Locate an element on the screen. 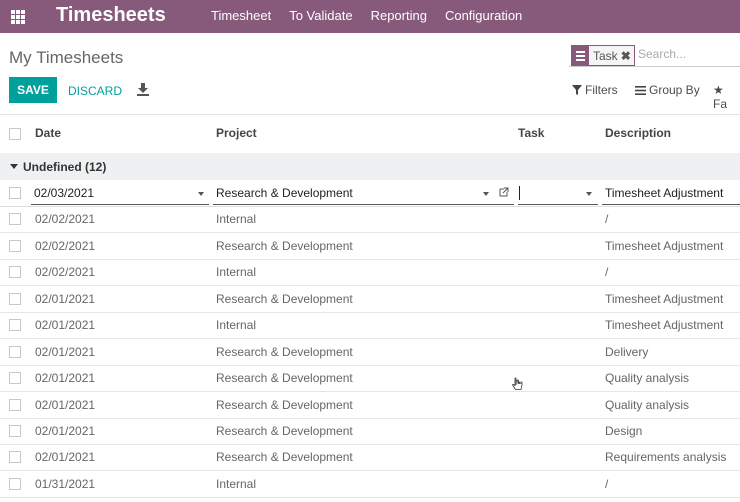  group-label: Undefined (12) is located at coordinates (65, 167).